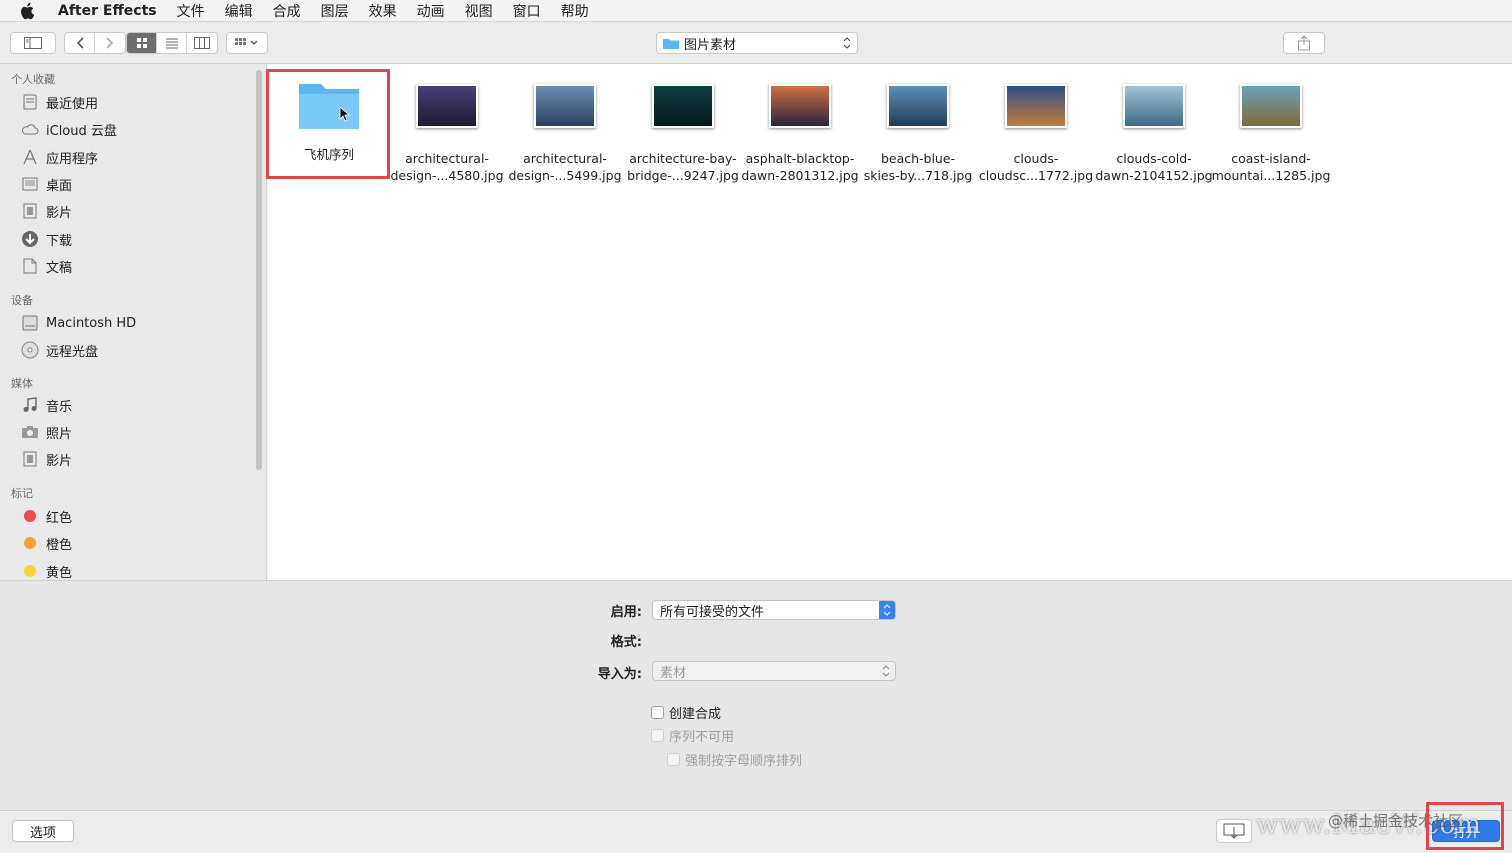  Describe the element at coordinates (46, 516) in the screenshot. I see `sidebar-tag-red: 红色` at that location.